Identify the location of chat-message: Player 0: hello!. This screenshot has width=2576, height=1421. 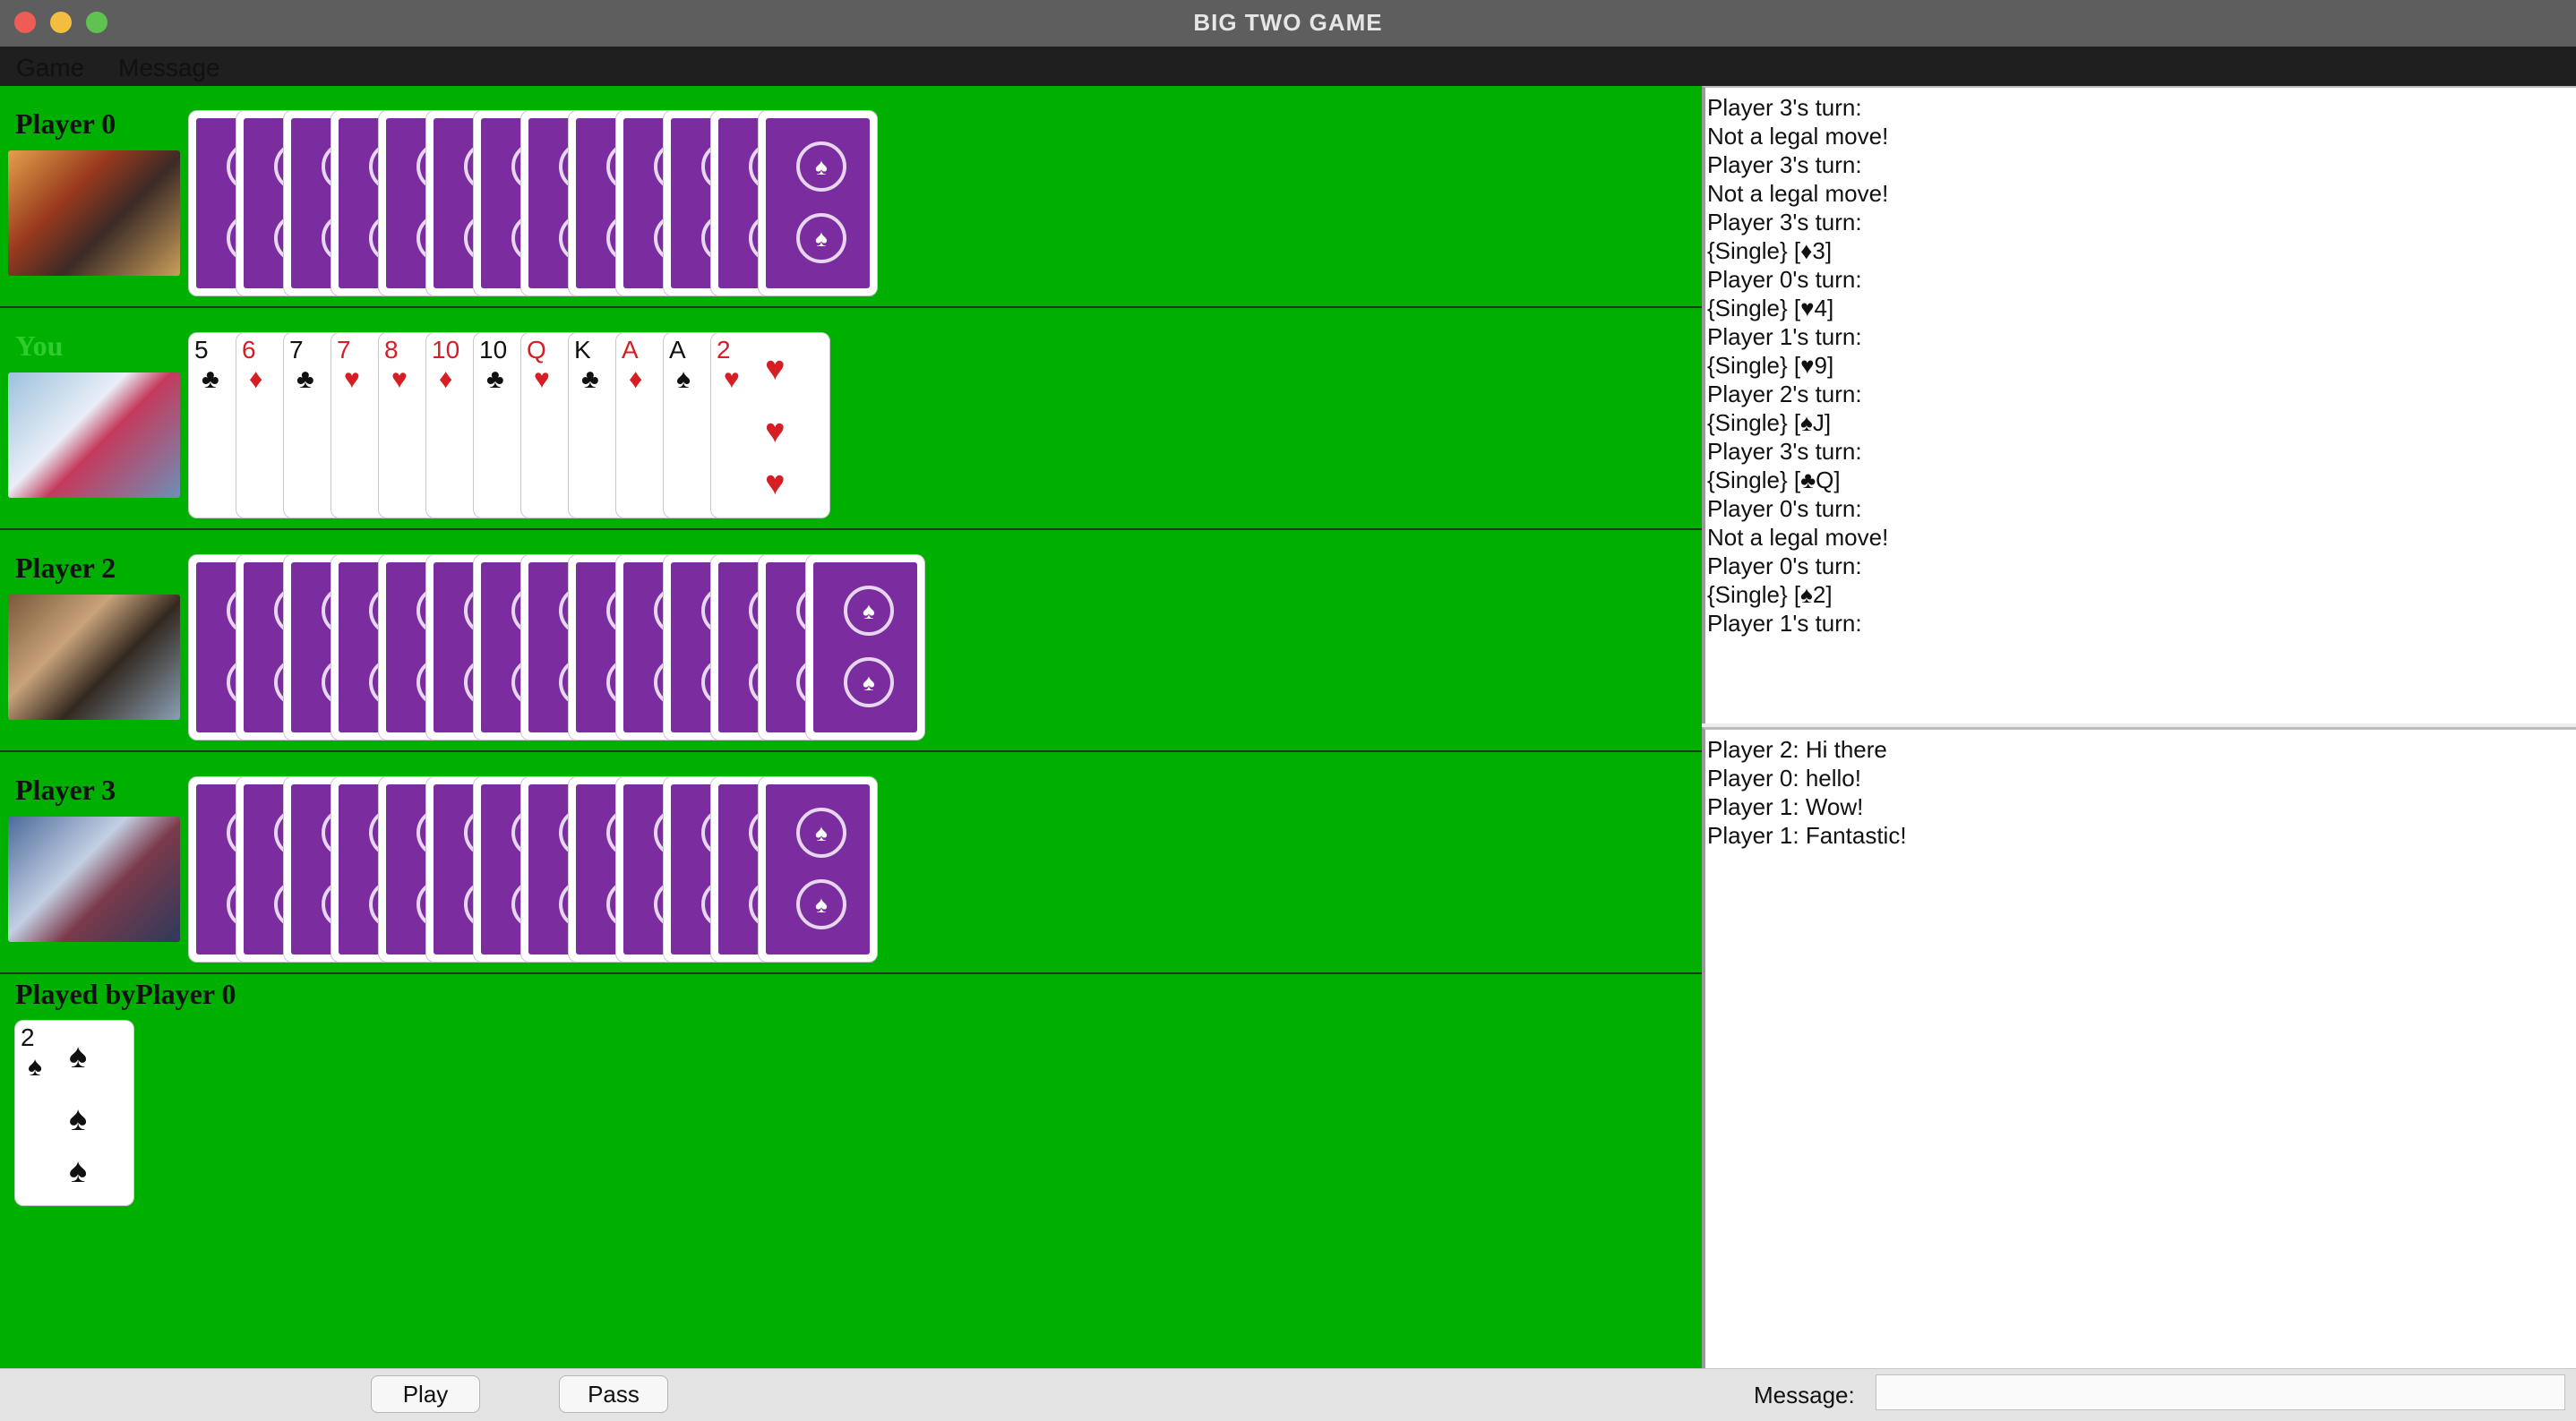
(1784, 778).